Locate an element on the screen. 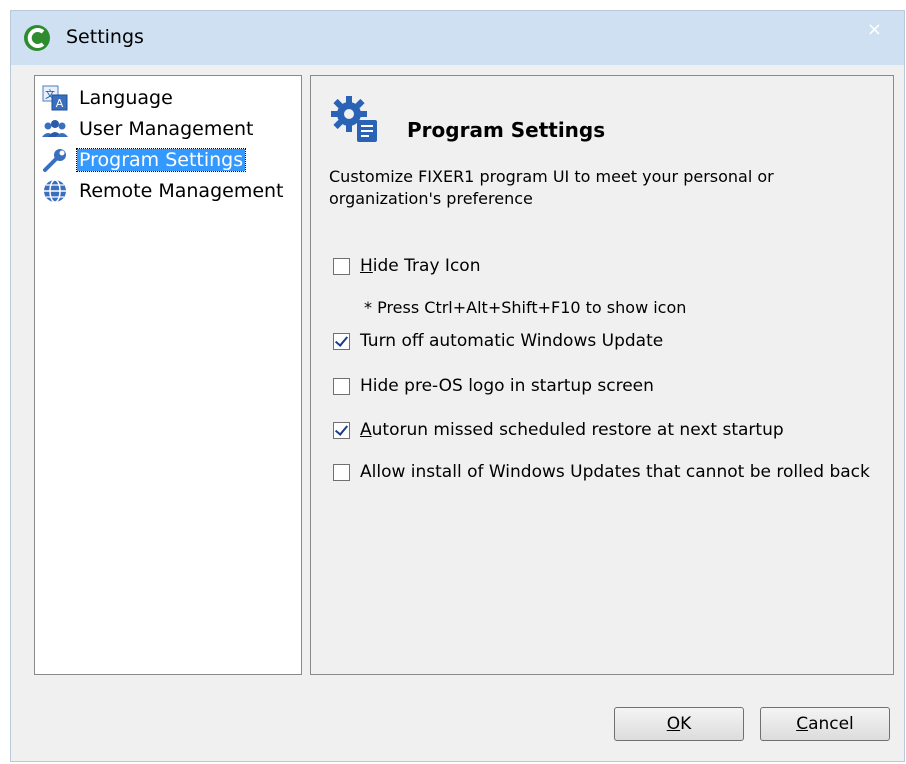 Image resolution: width=906 pixels, height=764 pixels. option-label: Hide Tray Icon is located at coordinates (420, 266).